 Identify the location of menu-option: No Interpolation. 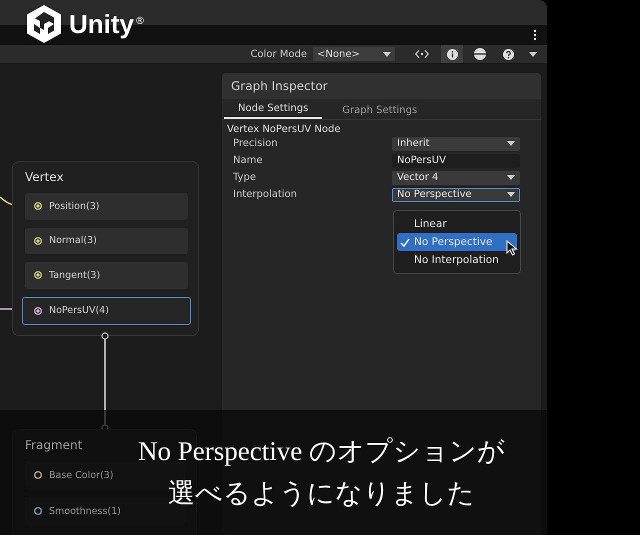
(457, 260).